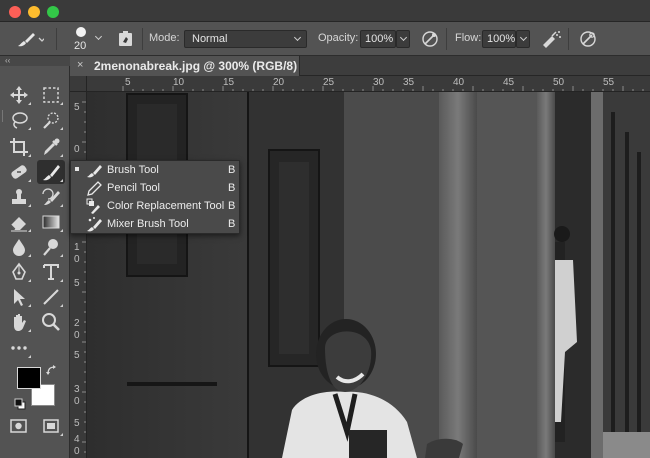 Image resolution: width=650 pixels, height=458 pixels. I want to click on eraser-icon, so click(18, 224).